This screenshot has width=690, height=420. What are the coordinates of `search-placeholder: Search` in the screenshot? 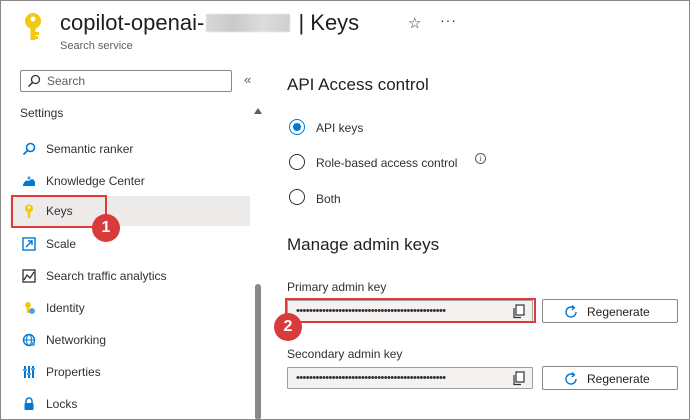 It's located at (66, 81).